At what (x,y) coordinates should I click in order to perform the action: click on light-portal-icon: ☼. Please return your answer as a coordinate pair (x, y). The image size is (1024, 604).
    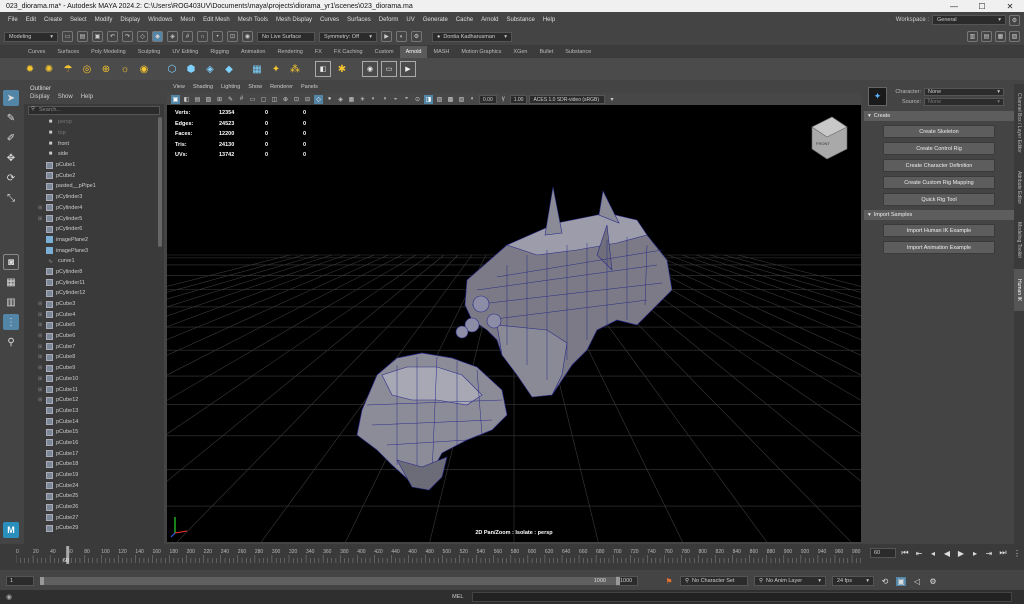
    Looking at the image, I should click on (125, 69).